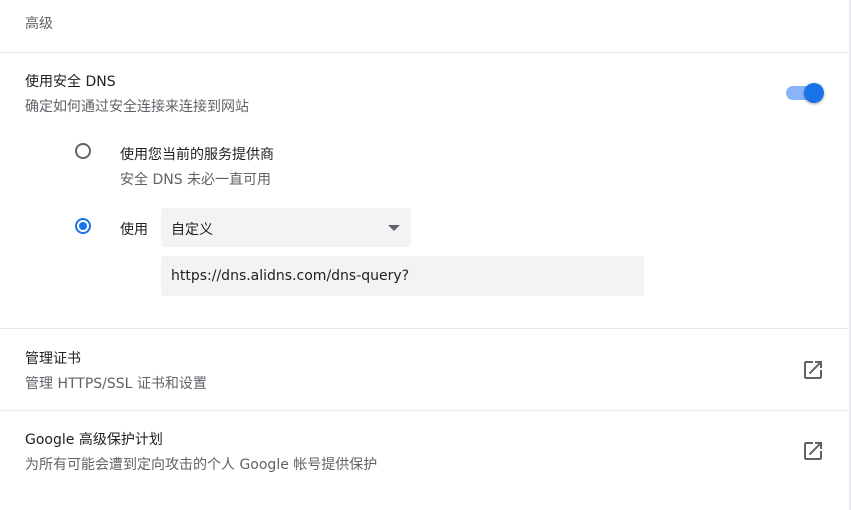 The height and width of the screenshot is (510, 851). Describe the element at coordinates (394, 228) in the screenshot. I see `chevron-down-icon` at that location.